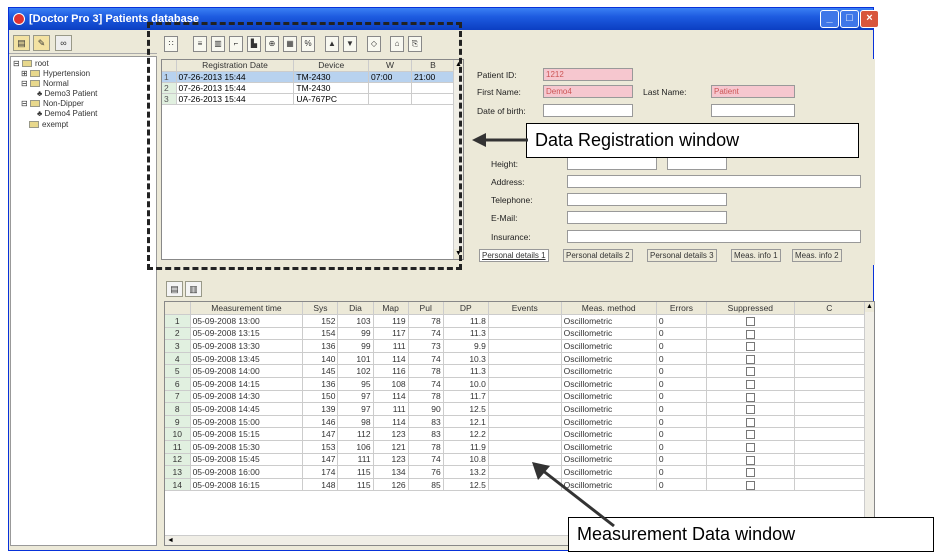 Image resolution: width=936 pixels, height=554 pixels. Describe the element at coordinates (849, 19) in the screenshot. I see `maximize-button: □` at that location.